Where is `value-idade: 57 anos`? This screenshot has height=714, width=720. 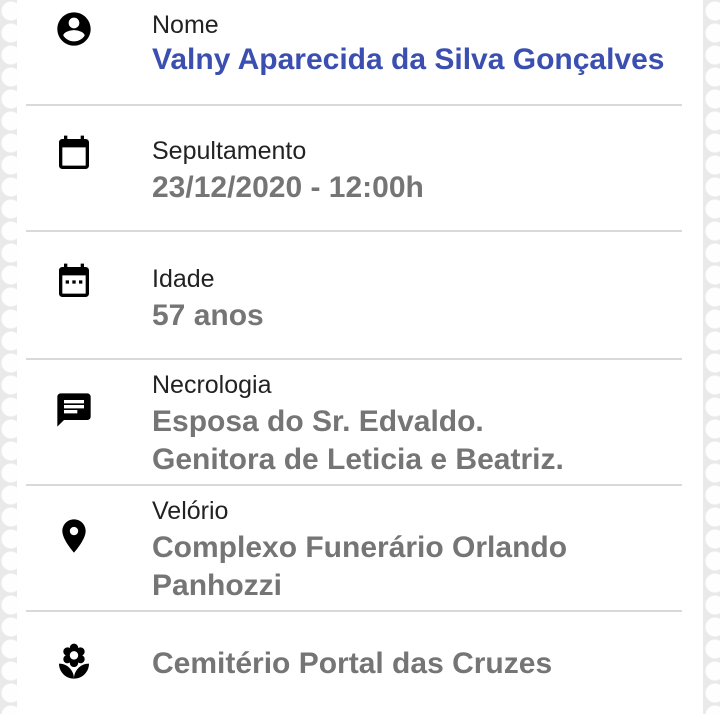 value-idade: 57 anos is located at coordinates (208, 315).